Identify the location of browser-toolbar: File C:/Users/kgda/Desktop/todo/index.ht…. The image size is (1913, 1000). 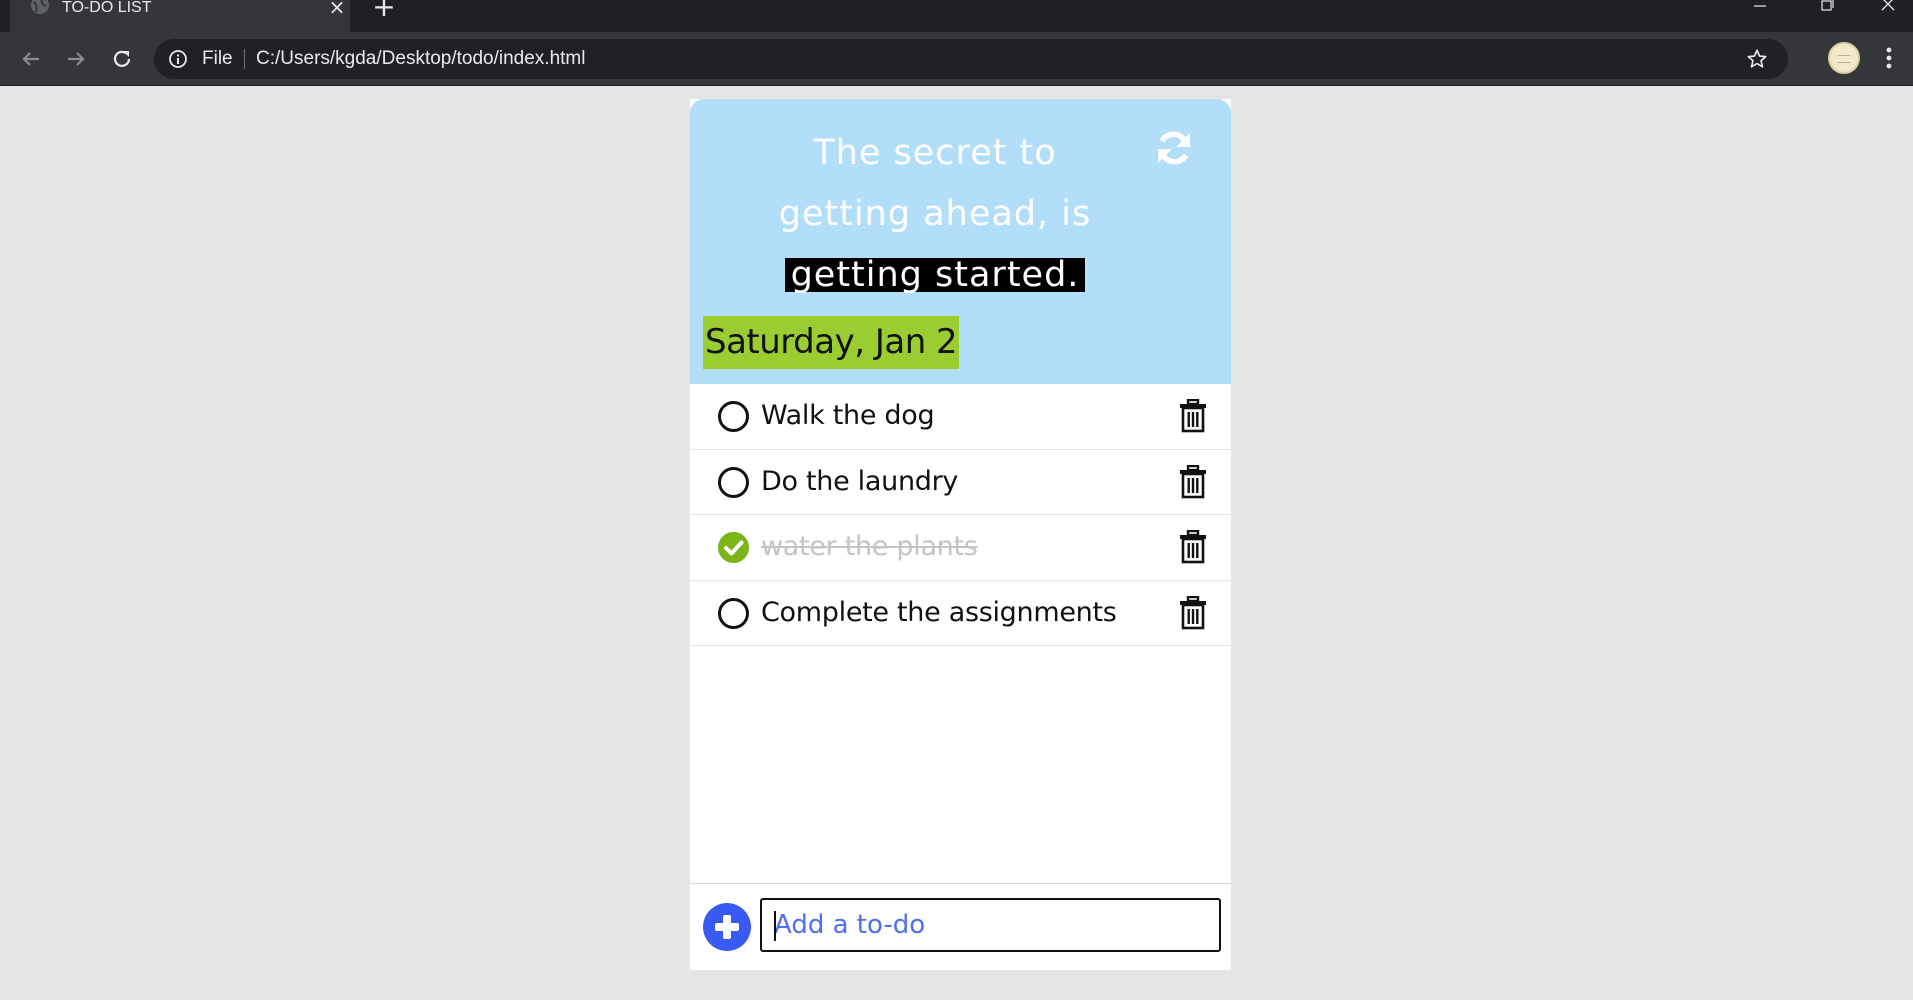
(956, 59).